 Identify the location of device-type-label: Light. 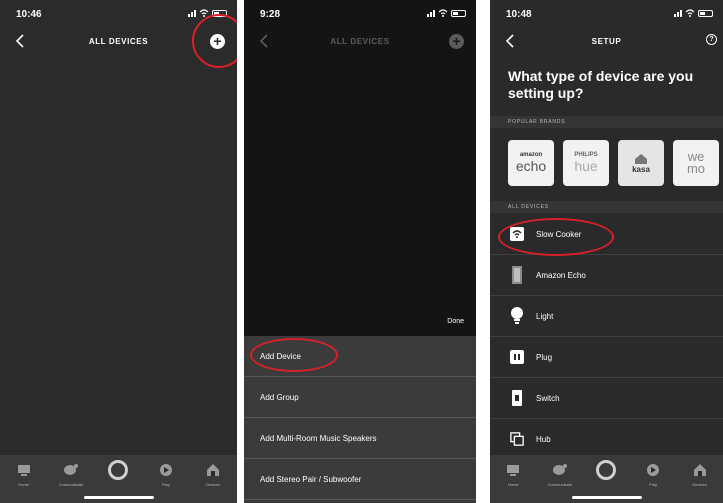
(545, 316).